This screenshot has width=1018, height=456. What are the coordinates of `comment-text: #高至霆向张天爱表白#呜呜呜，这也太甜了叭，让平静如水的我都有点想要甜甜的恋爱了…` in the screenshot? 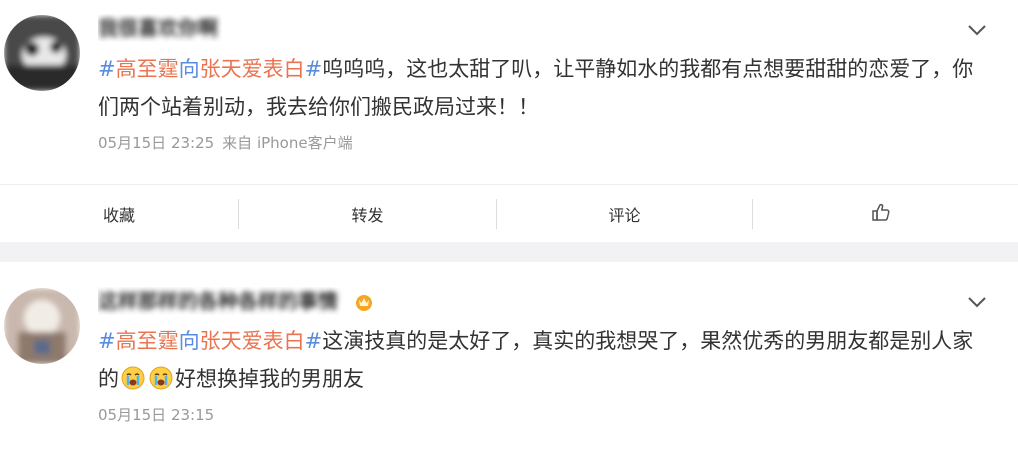 It's located at (538, 88).